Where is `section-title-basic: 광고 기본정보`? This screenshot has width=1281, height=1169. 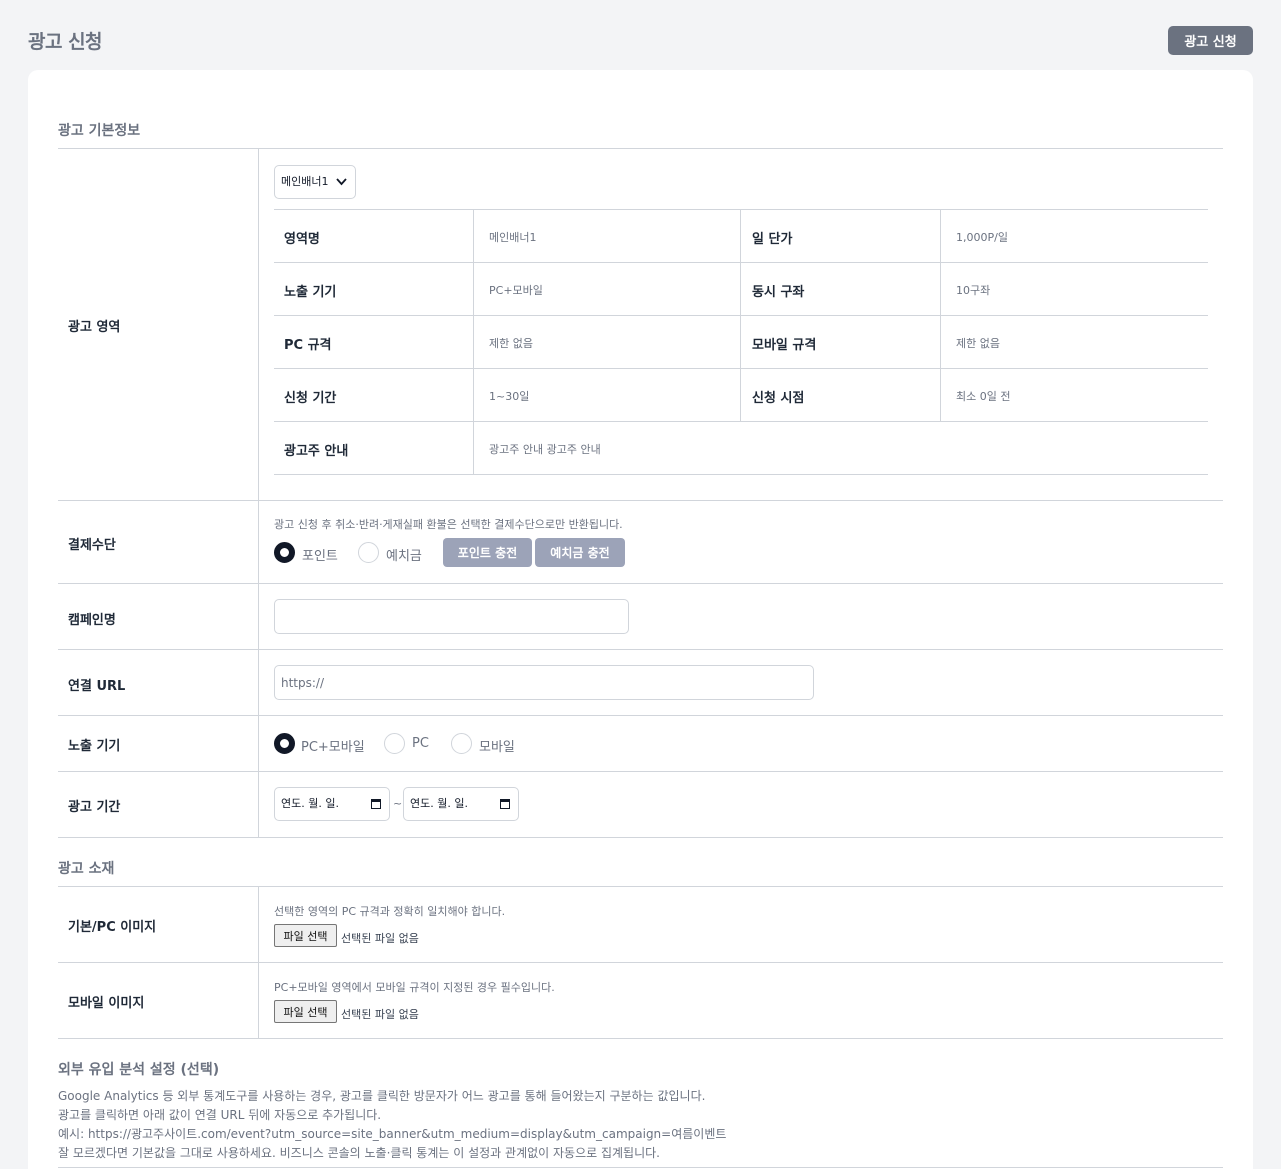
section-title-basic: 광고 기본정보 is located at coordinates (99, 131).